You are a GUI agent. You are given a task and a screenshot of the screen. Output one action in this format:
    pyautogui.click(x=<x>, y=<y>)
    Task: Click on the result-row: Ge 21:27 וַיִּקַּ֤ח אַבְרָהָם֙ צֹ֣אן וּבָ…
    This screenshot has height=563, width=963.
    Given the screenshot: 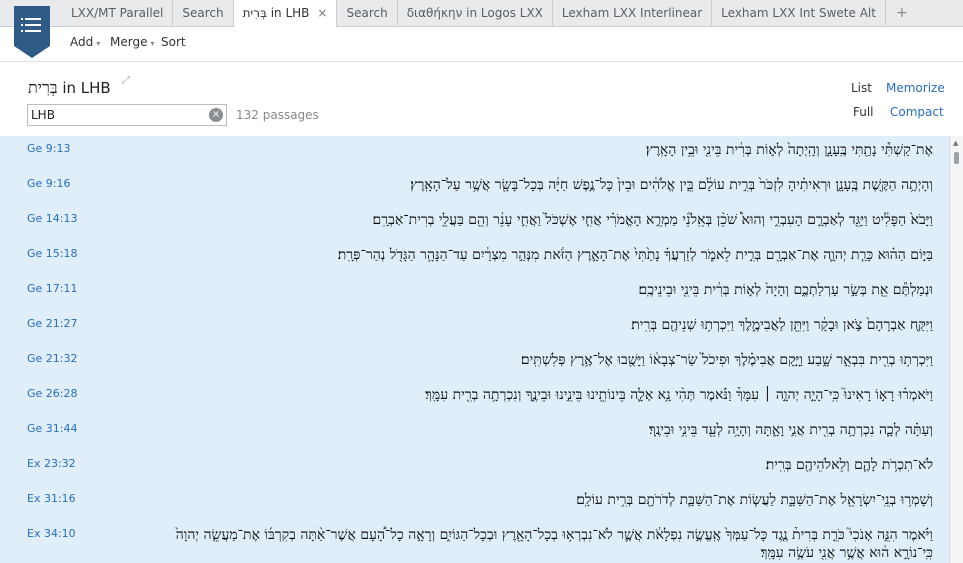 What is the action you would take?
    pyautogui.click(x=472, y=328)
    